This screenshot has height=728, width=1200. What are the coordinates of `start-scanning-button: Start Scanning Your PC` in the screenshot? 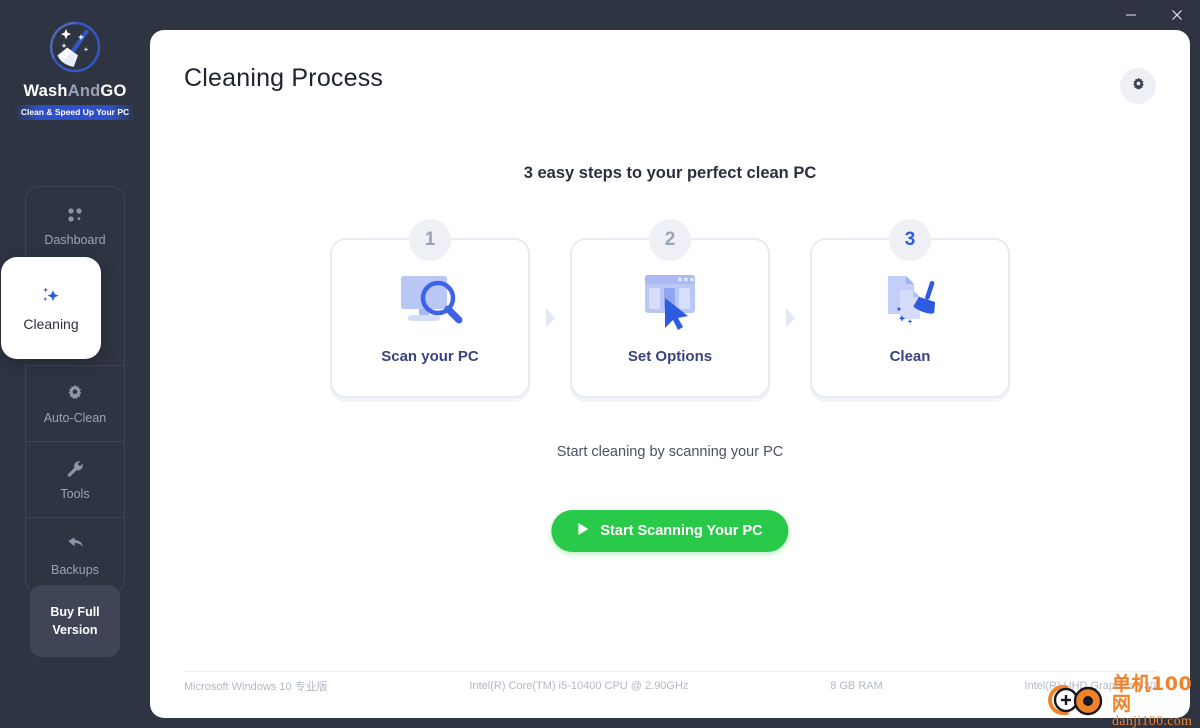 It's located at (670, 531).